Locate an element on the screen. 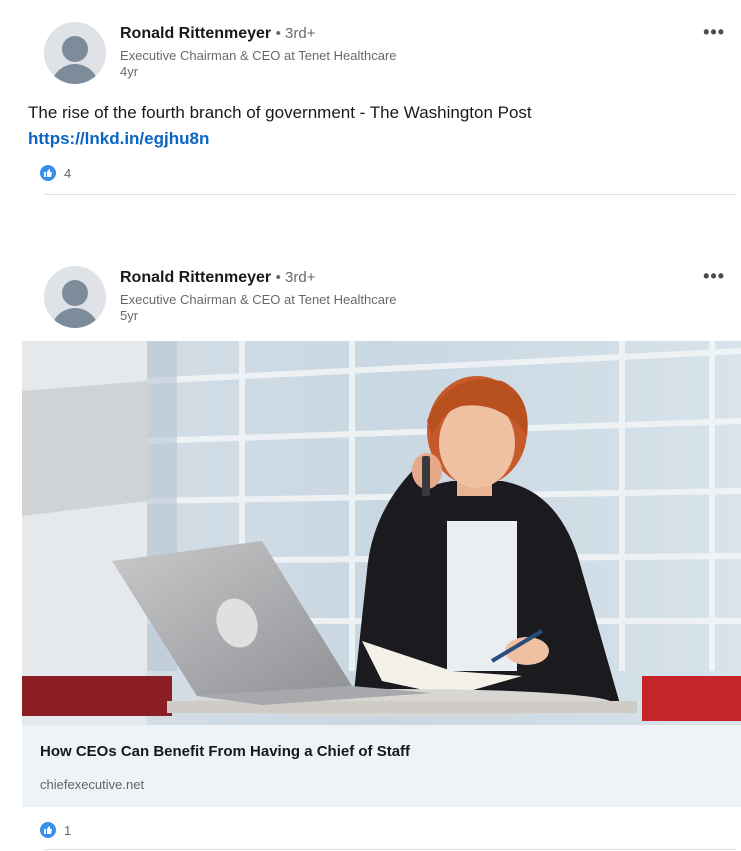 The image size is (741, 851). article-source: chiefexecutive.net is located at coordinates (92, 784).